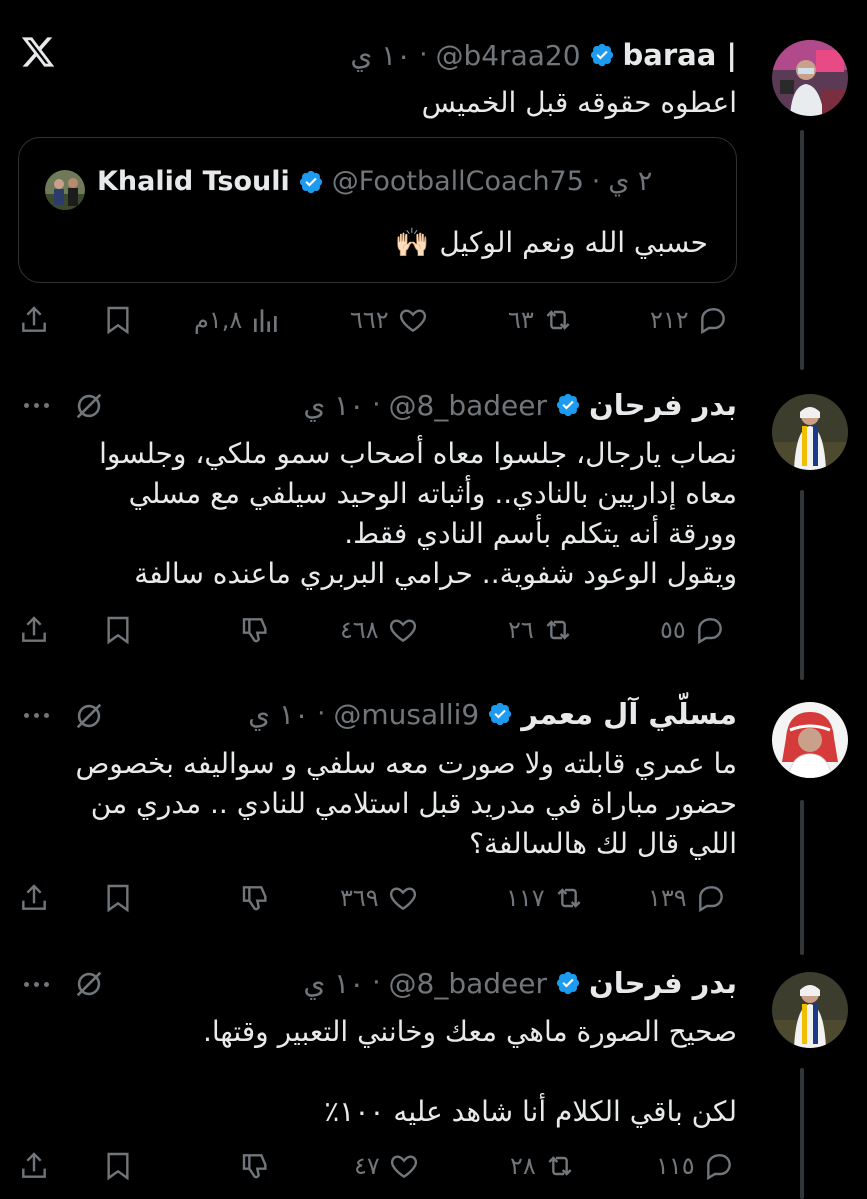 The width and height of the screenshot is (867, 1199). I want to click on like-button: ٦٦٢, so click(389, 320).